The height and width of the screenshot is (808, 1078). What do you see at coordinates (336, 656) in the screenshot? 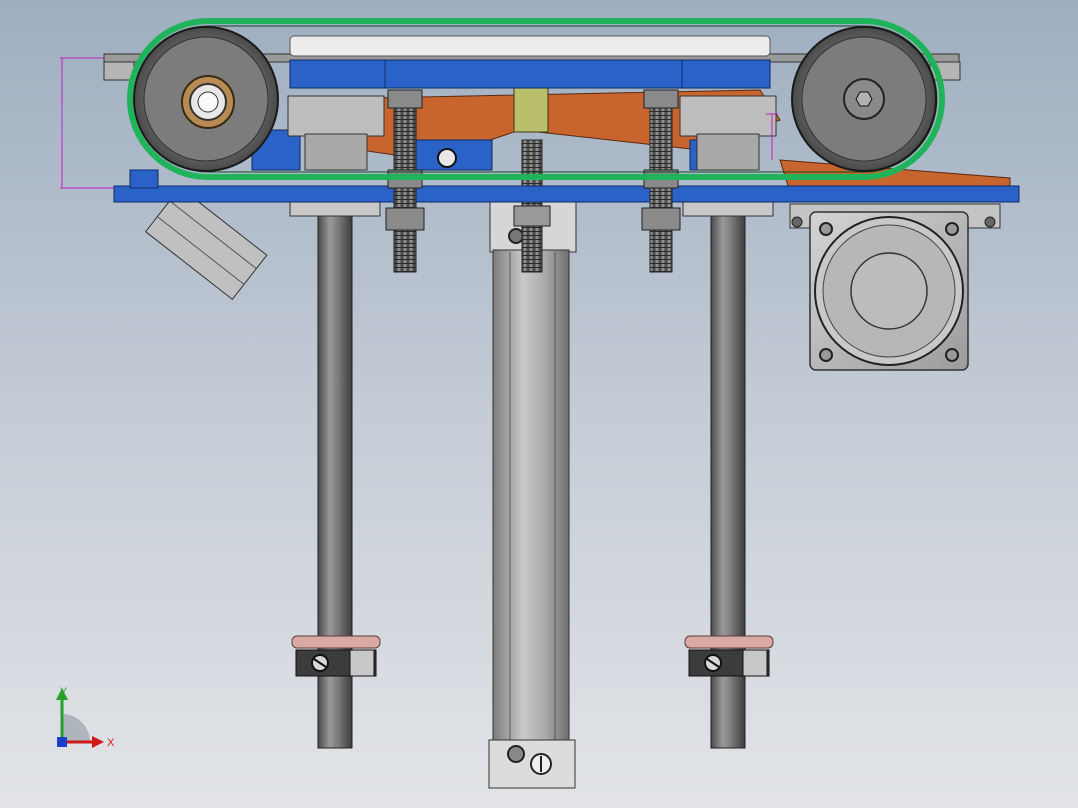
I see `left-stop-collar` at bounding box center [336, 656].